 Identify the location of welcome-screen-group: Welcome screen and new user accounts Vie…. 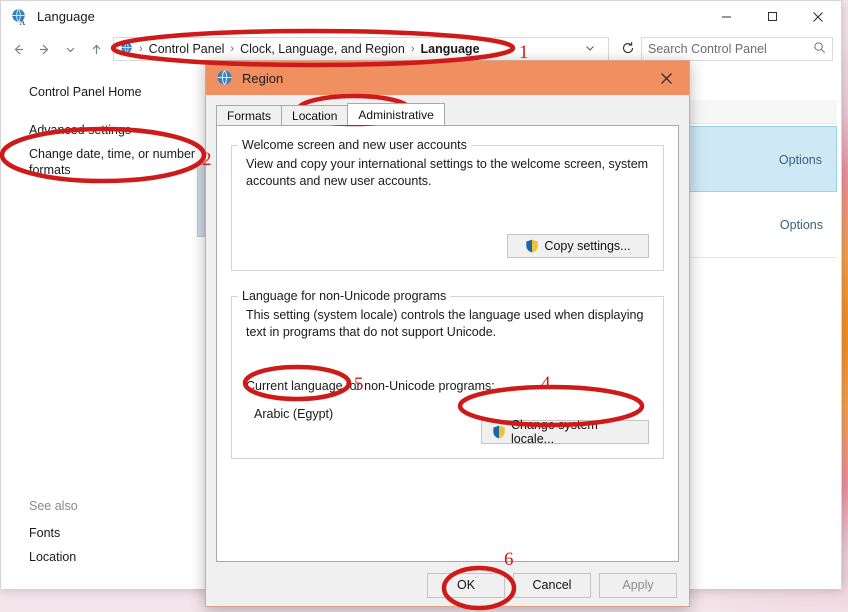
(447, 204).